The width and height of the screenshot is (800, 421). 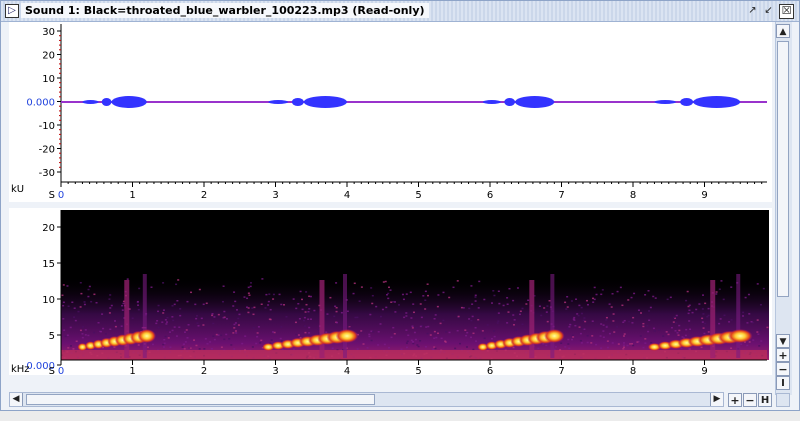 I want to click on spectrogram-x-tick-label: 5, so click(x=418, y=370).